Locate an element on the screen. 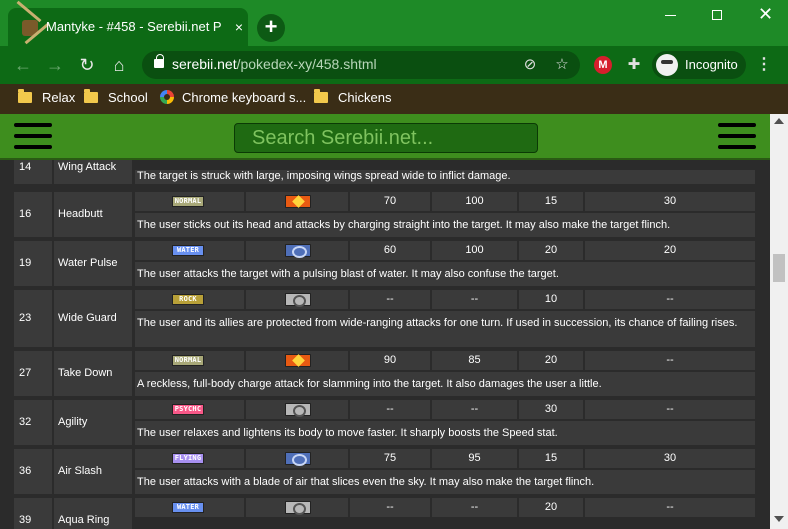 The width and height of the screenshot is (788, 529). move-power: 90 is located at coordinates (390, 360).